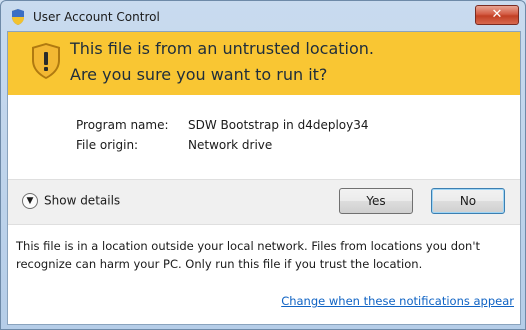 The height and width of the screenshot is (330, 526). I want to click on banner-title: This file is from an untrusted location., so click(222, 48).